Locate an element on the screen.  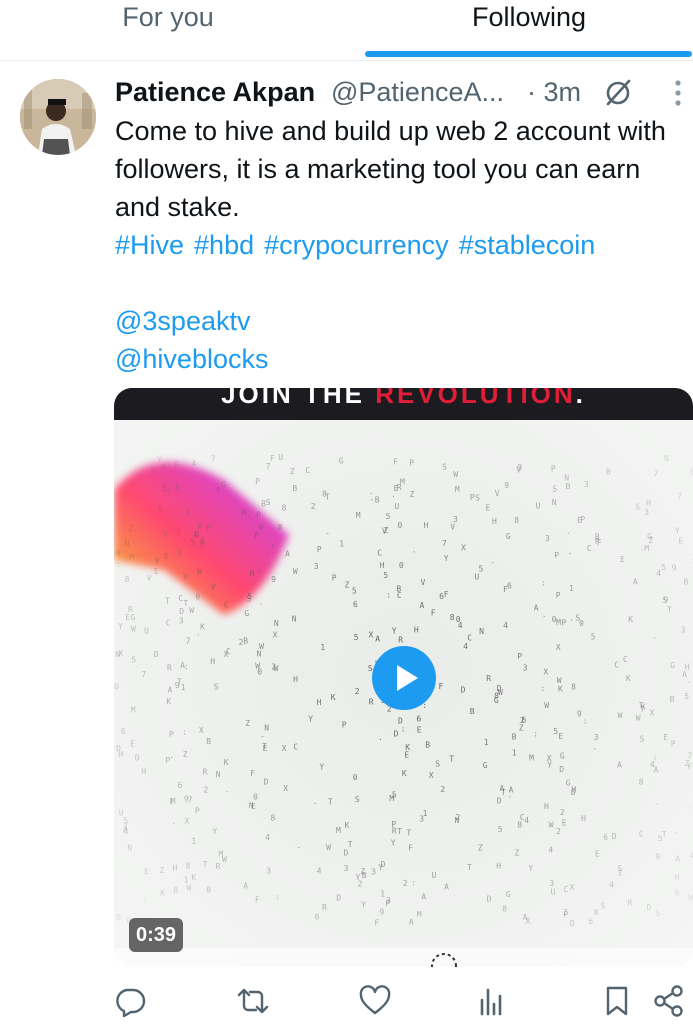
hashtag-link: #Hive is located at coordinates (149, 245).